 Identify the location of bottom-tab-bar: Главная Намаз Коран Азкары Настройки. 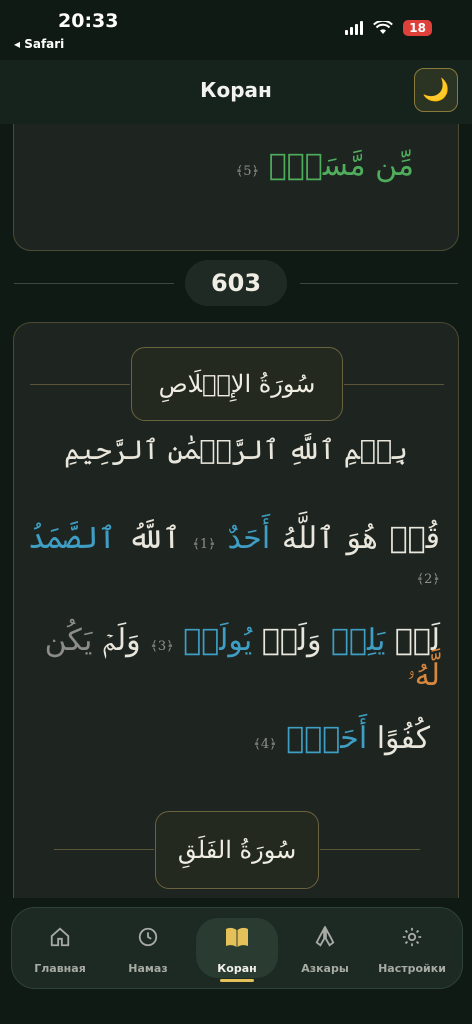
(237, 948).